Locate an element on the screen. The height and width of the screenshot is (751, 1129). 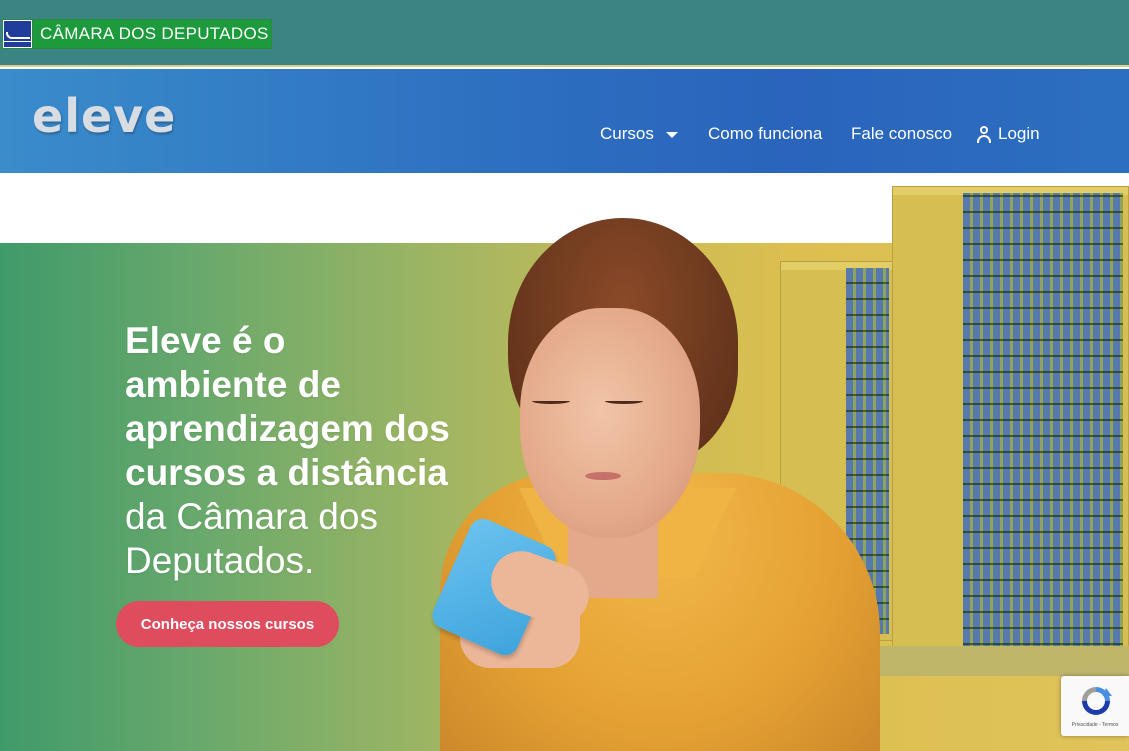
nav-como-funciona-label: Como funciona is located at coordinates (765, 133).